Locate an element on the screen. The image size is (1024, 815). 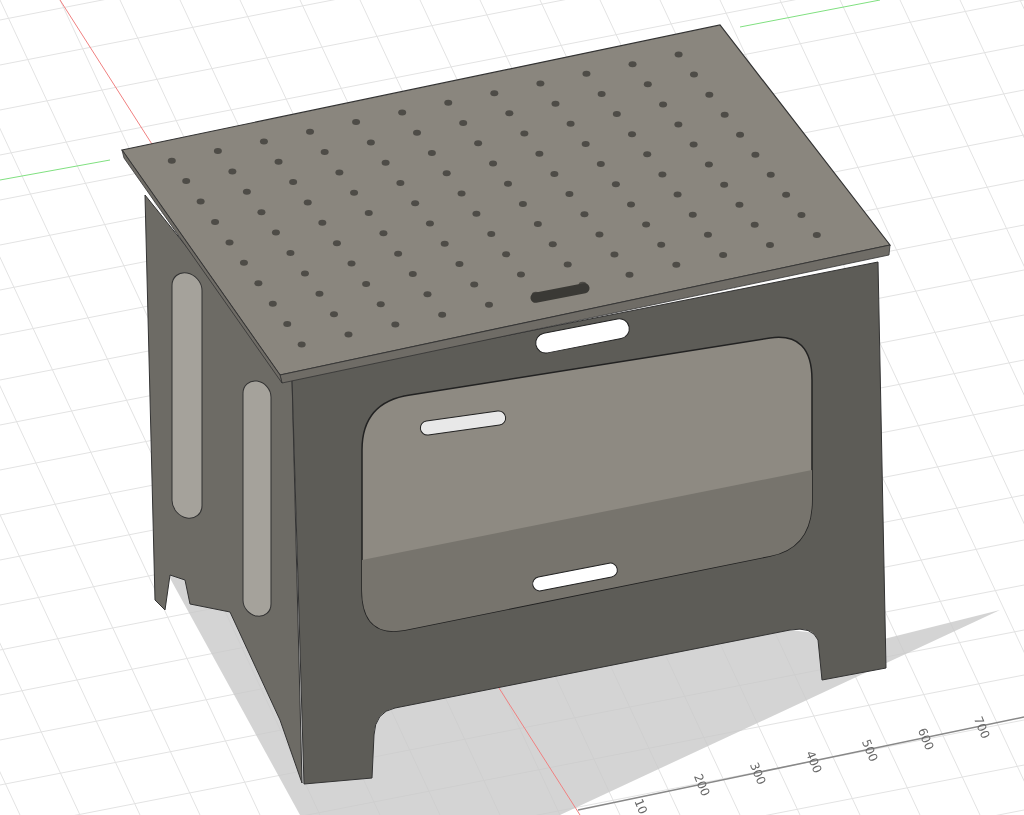
ruler-label: 300 is located at coordinates (757, 773).